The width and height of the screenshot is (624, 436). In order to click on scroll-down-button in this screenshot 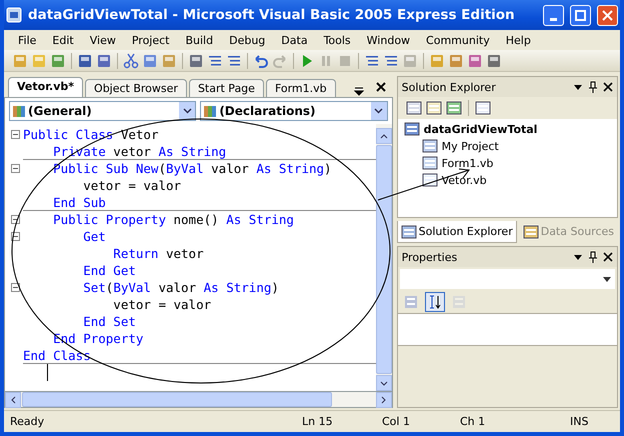, I will do `click(384, 383)`.